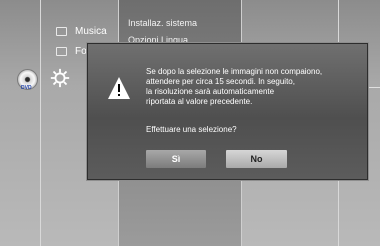 The width and height of the screenshot is (380, 246). Describe the element at coordinates (191, 129) in the screenshot. I see `dialog-question: Effettuare una selezione?` at that location.